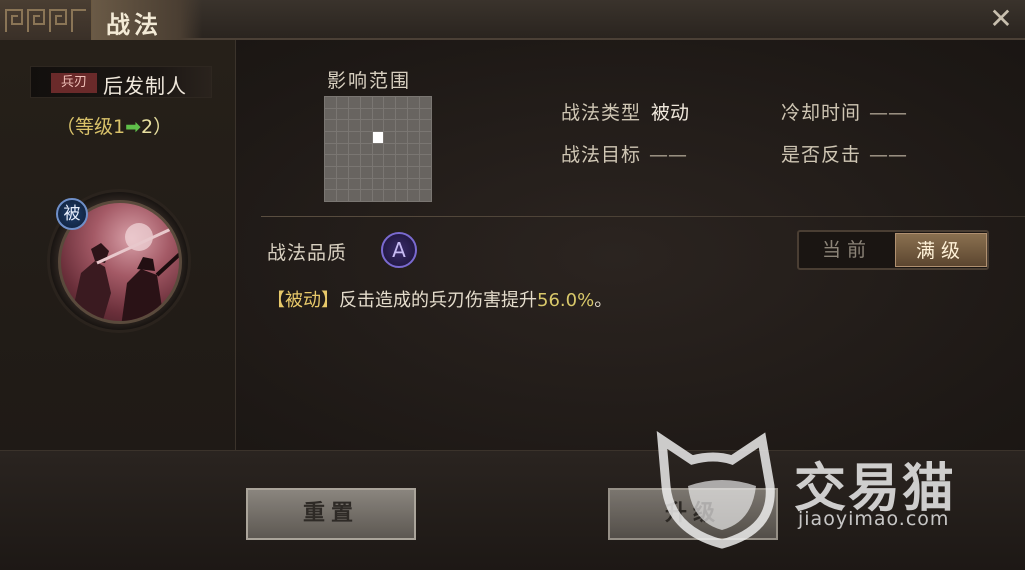  I want to click on range-grid, so click(378, 149).